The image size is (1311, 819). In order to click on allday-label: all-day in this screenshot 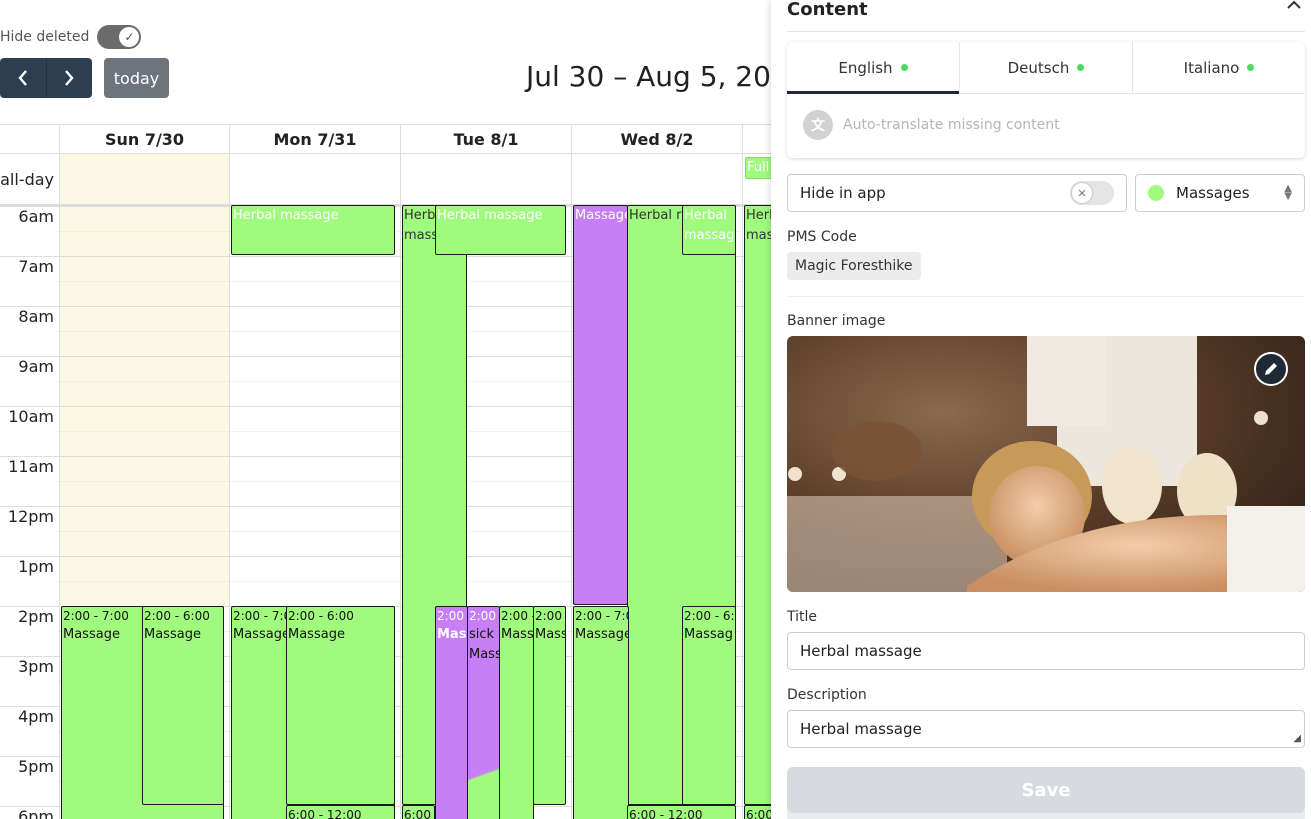, I will do `click(27, 179)`.